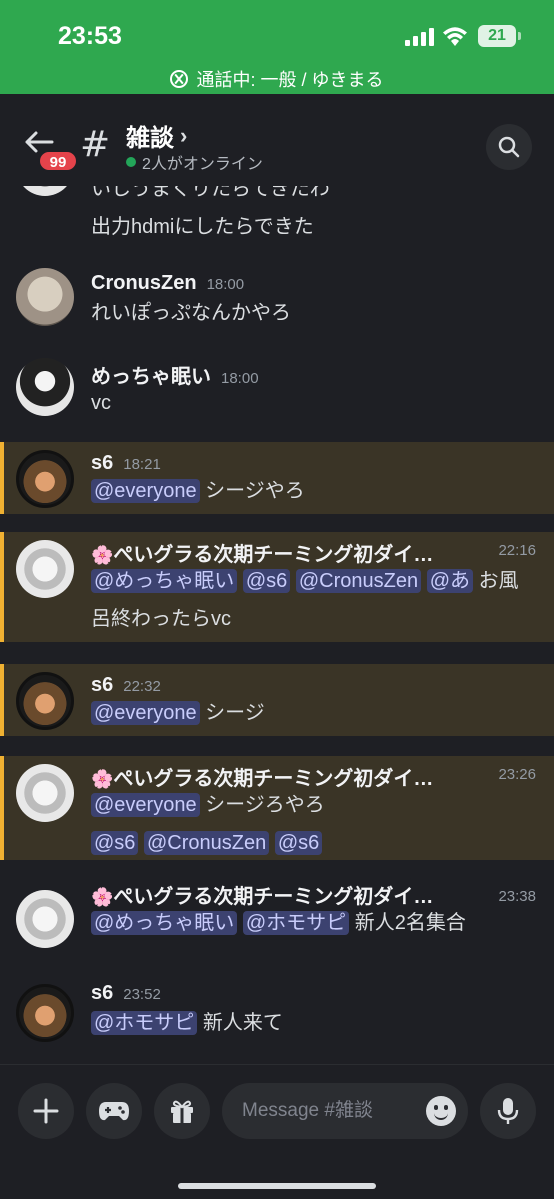 The image size is (554, 1199). Describe the element at coordinates (277, 298) in the screenshot. I see `message-item: CronusZen 18:00 れいぽっぷなんかやろ` at that location.